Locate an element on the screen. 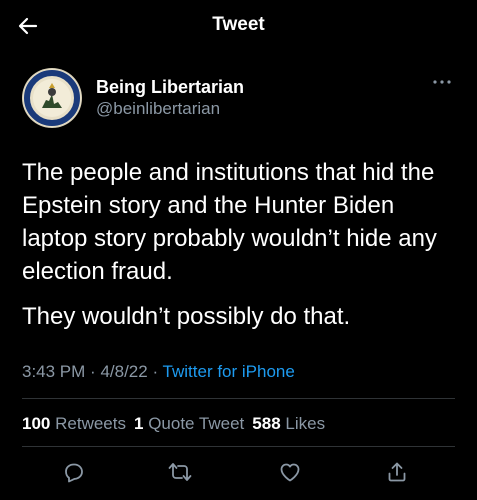 The height and width of the screenshot is (500, 477). tweet-source-link: Twitter for iPhone is located at coordinates (229, 371).